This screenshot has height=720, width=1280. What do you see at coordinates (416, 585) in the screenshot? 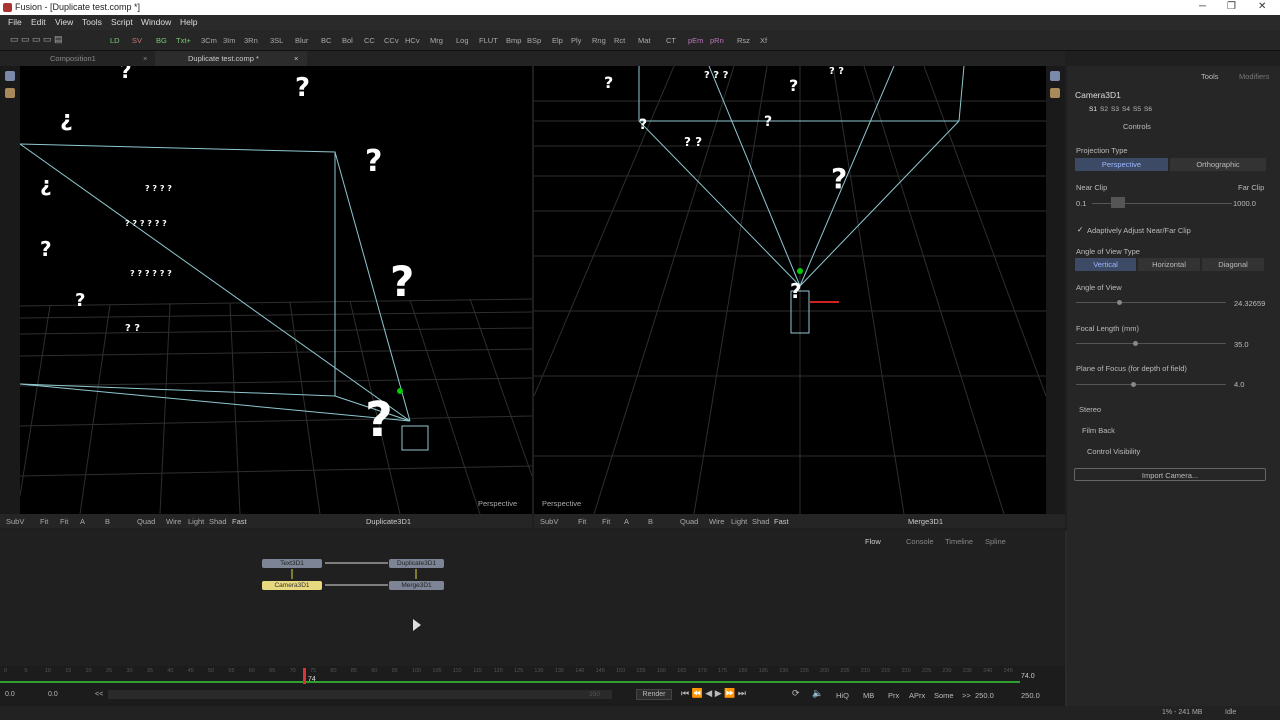
I see `node-merge3d1: Merge3D1` at bounding box center [416, 585].